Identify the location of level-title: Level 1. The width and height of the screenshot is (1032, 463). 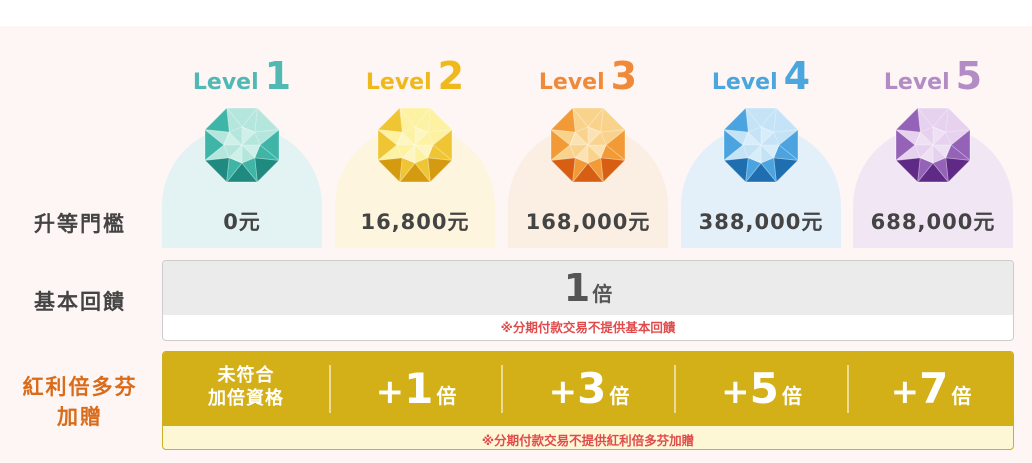
(242, 76).